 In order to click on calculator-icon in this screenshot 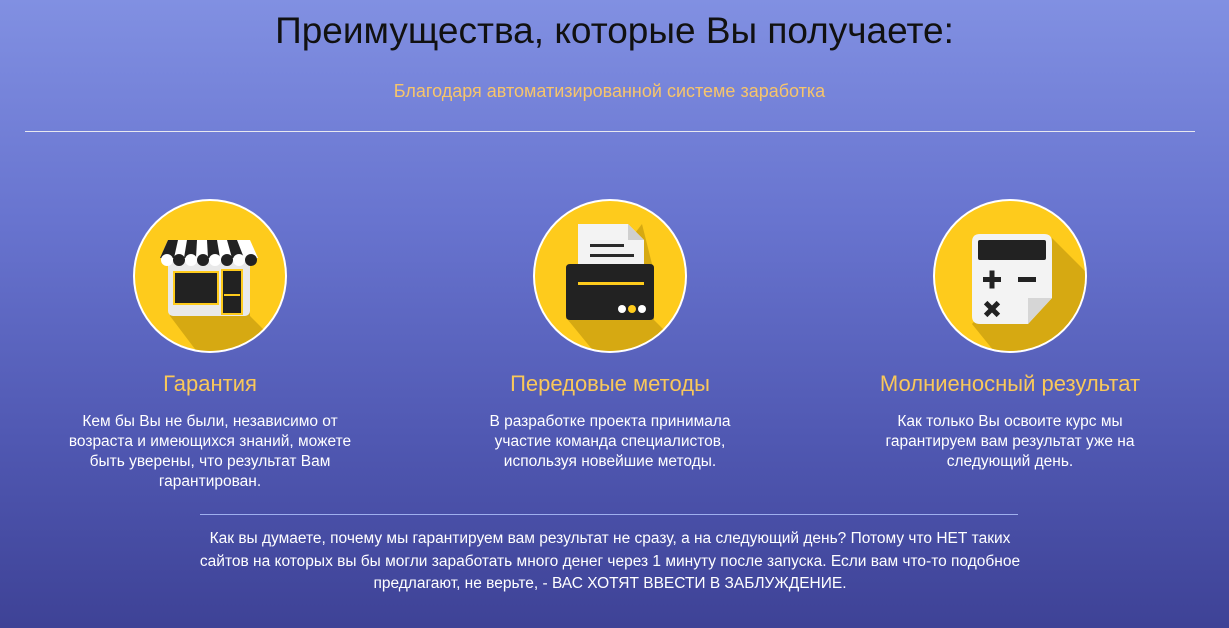, I will do `click(1010, 276)`.